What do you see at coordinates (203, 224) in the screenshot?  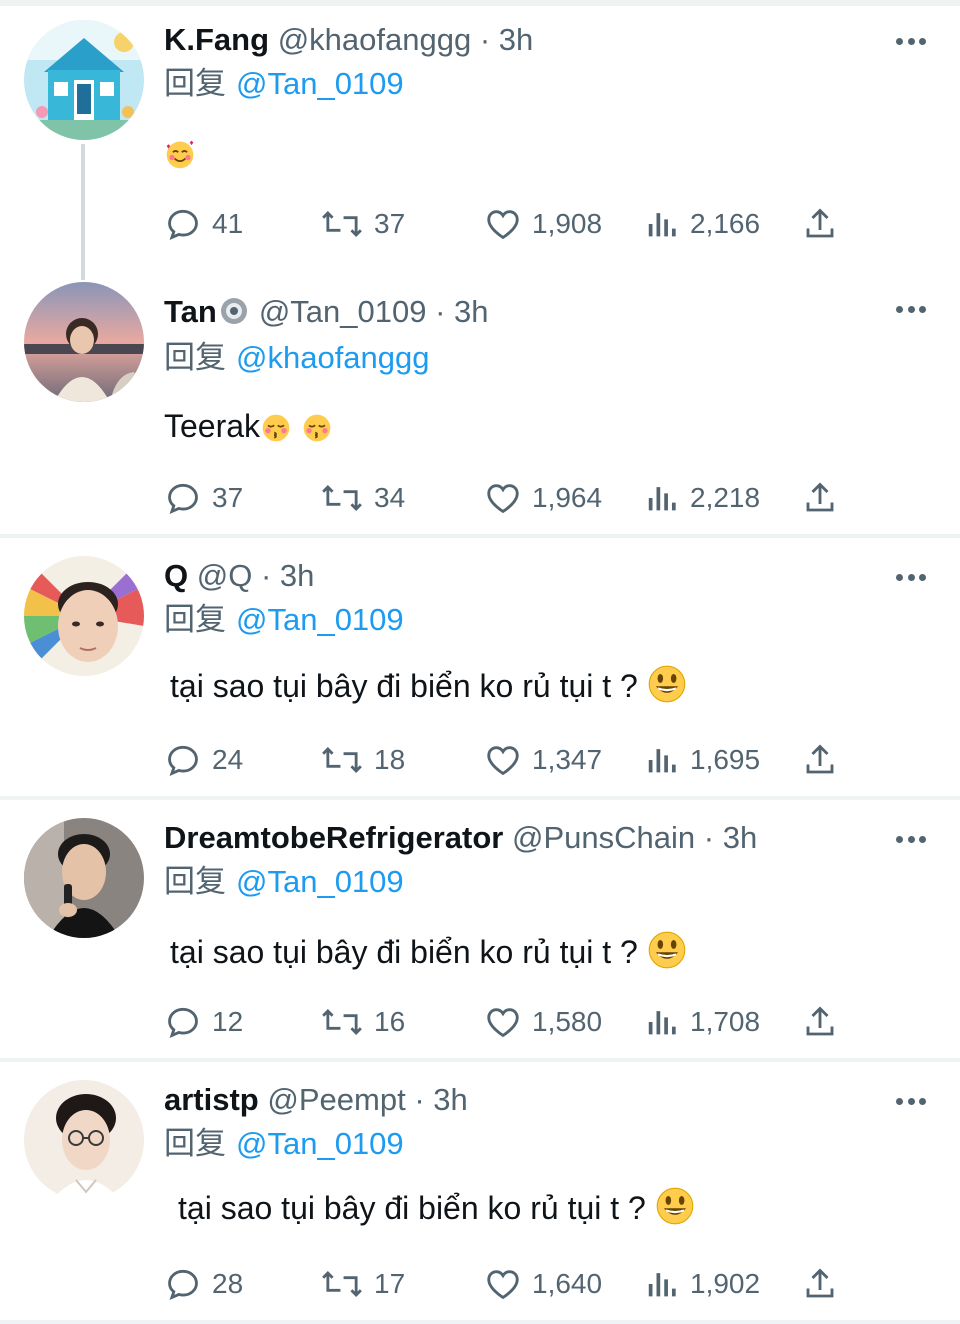 I see `reply-button: 41` at bounding box center [203, 224].